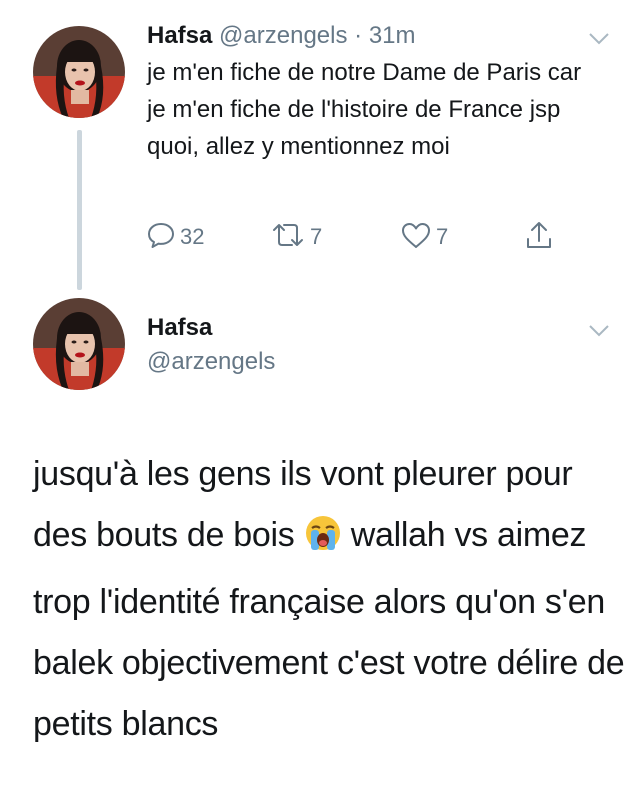 The image size is (640, 802). Describe the element at coordinates (179, 35) in the screenshot. I see `tweet1-display-name: Hafsa` at that location.